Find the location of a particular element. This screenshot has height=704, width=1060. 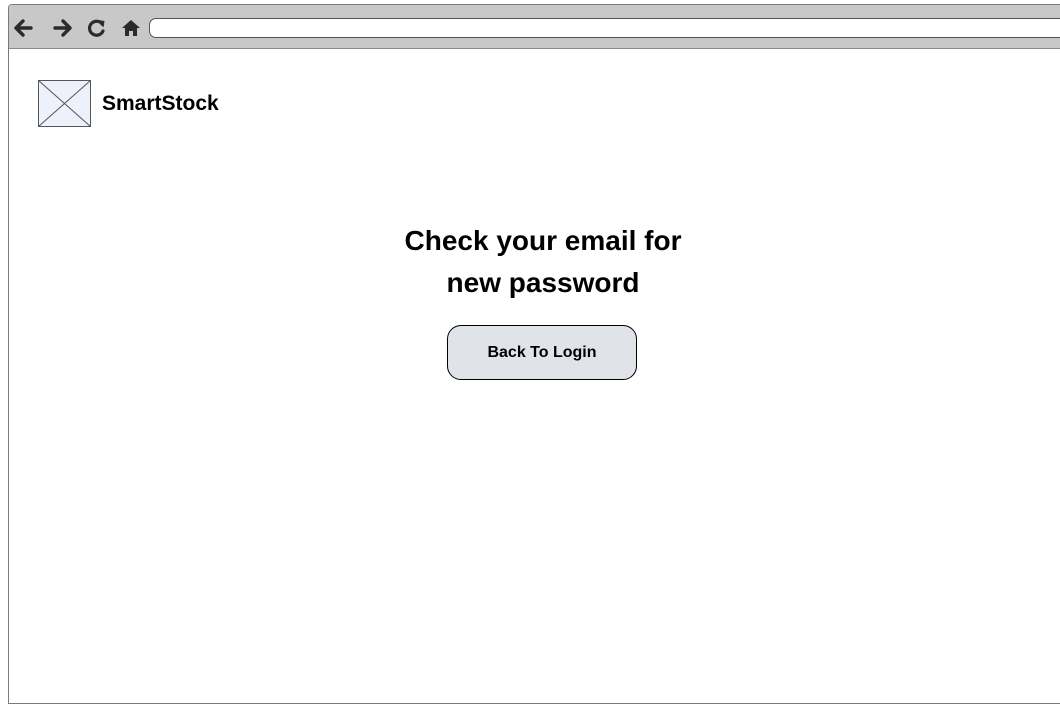

page-title: Check your email for new password is located at coordinates (534, 262).